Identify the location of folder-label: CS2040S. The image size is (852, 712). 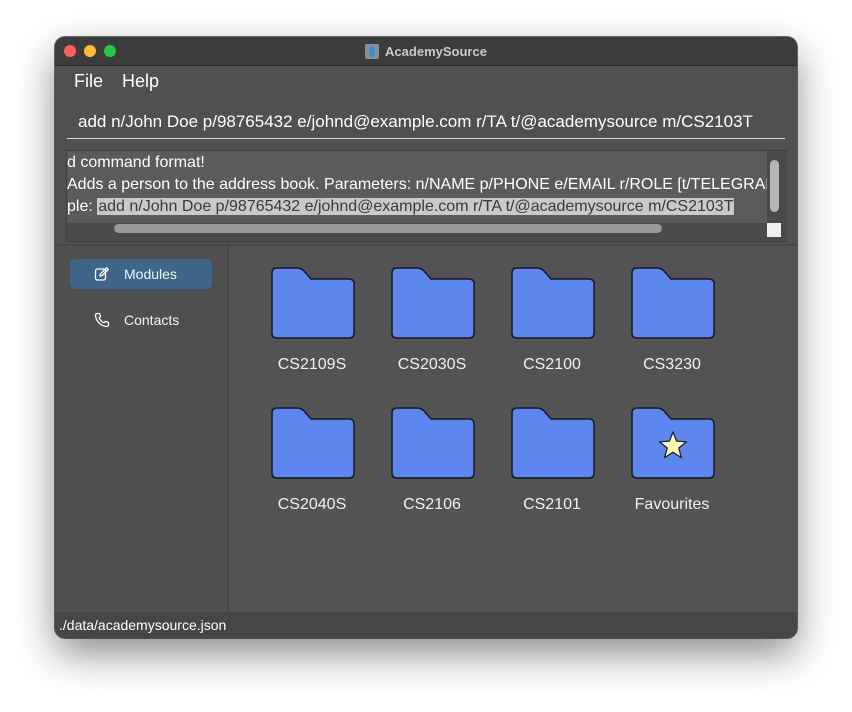
(312, 504).